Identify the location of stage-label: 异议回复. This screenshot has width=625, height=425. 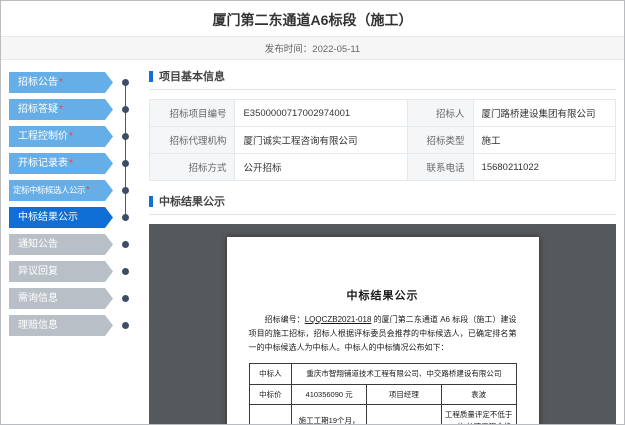
(38, 271).